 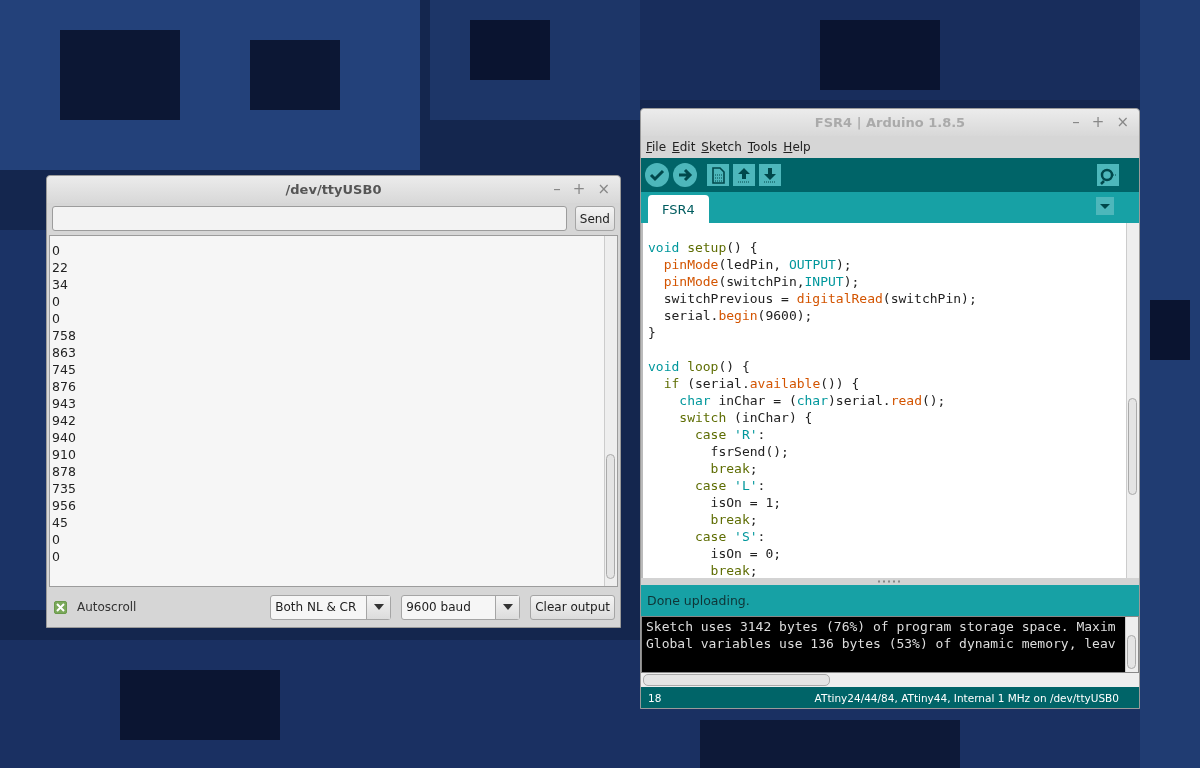 I want to click on code-line: }, so click(x=652, y=332).